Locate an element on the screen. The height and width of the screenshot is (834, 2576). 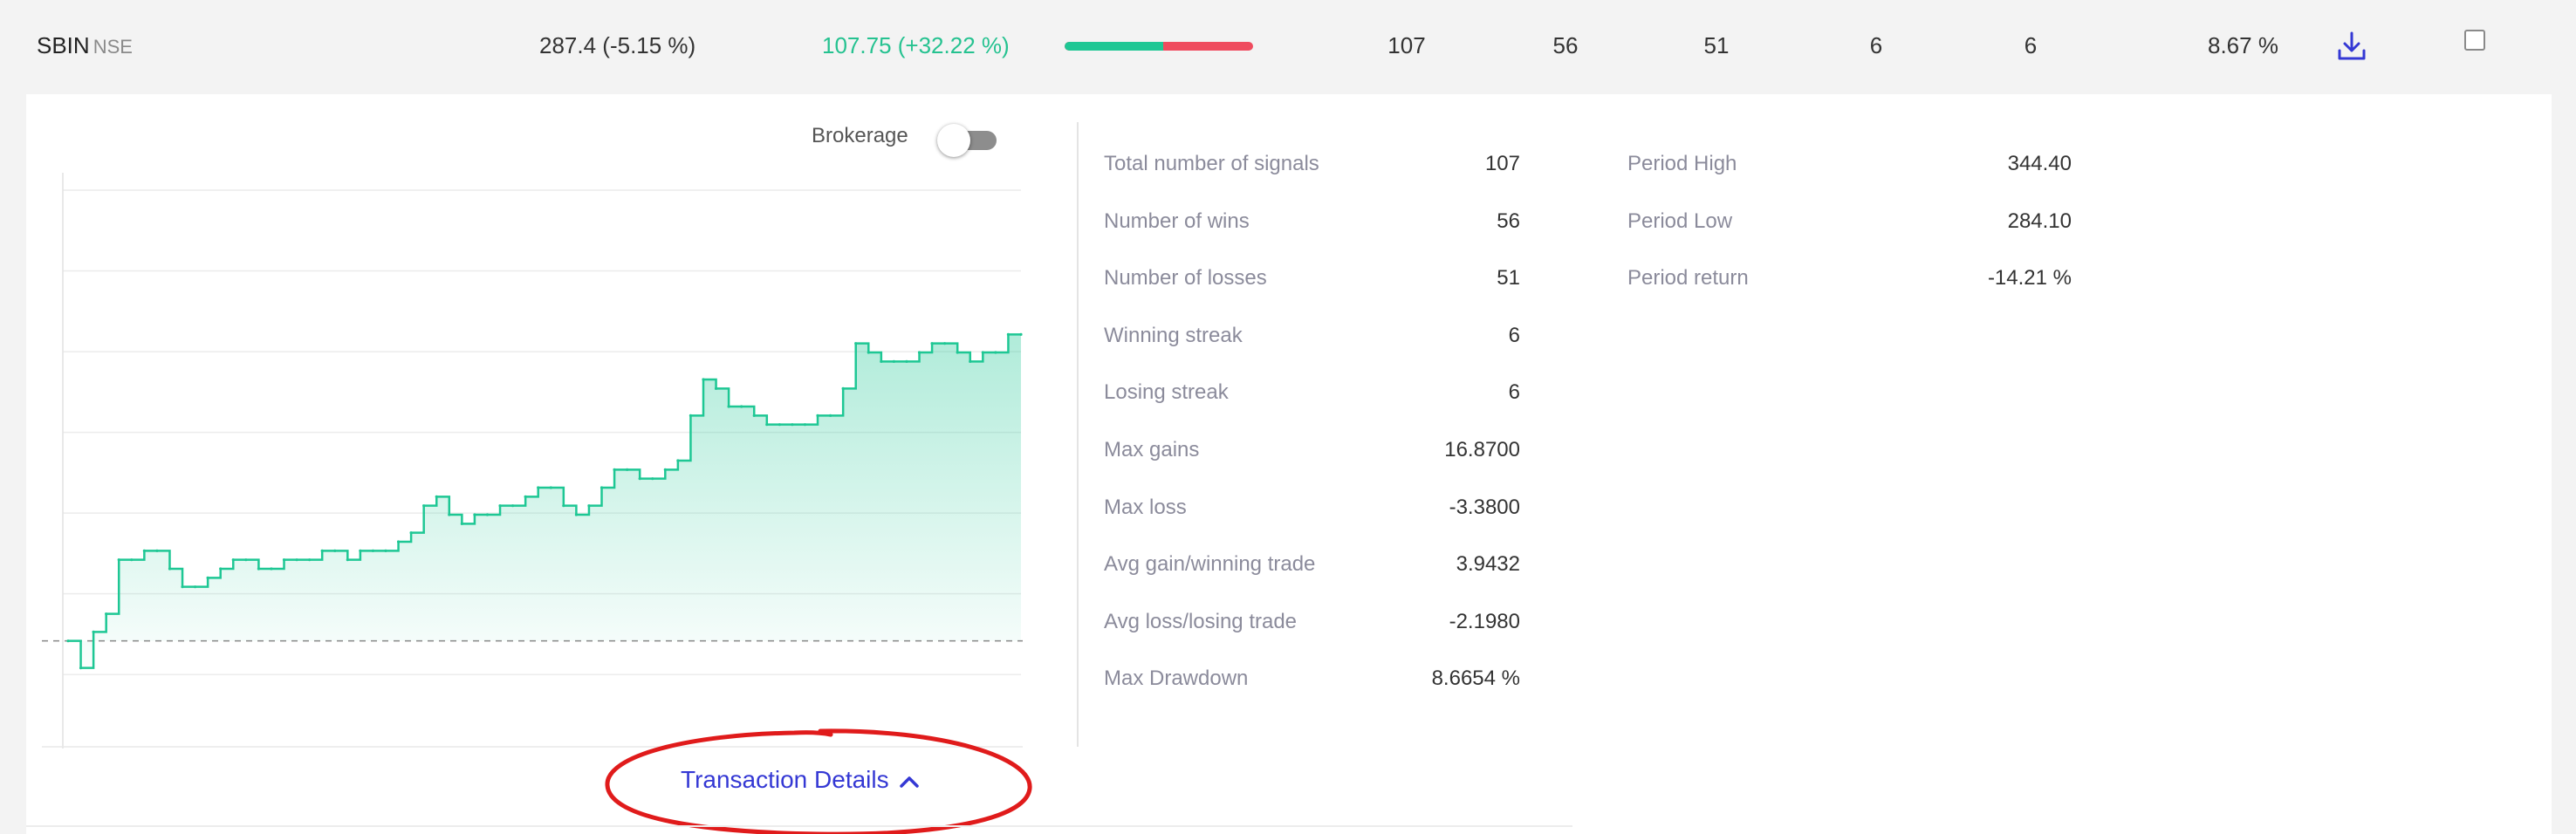
stat-label: Avg loss/losing trade is located at coordinates (1201, 621).